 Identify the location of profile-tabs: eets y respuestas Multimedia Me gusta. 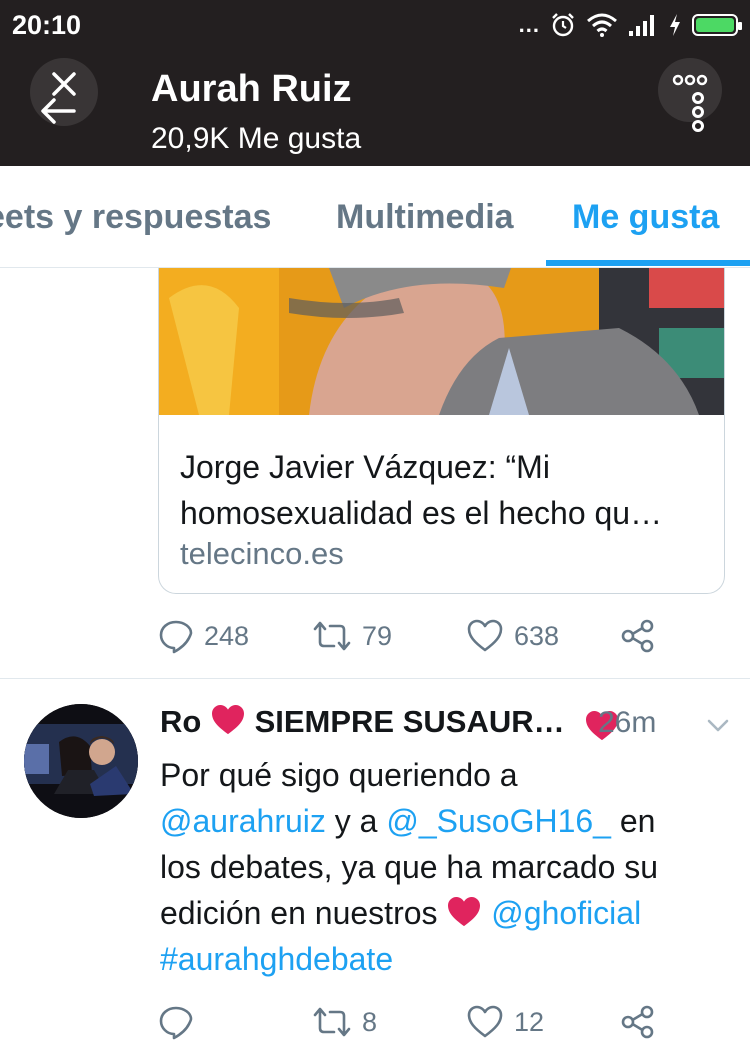
(375, 217).